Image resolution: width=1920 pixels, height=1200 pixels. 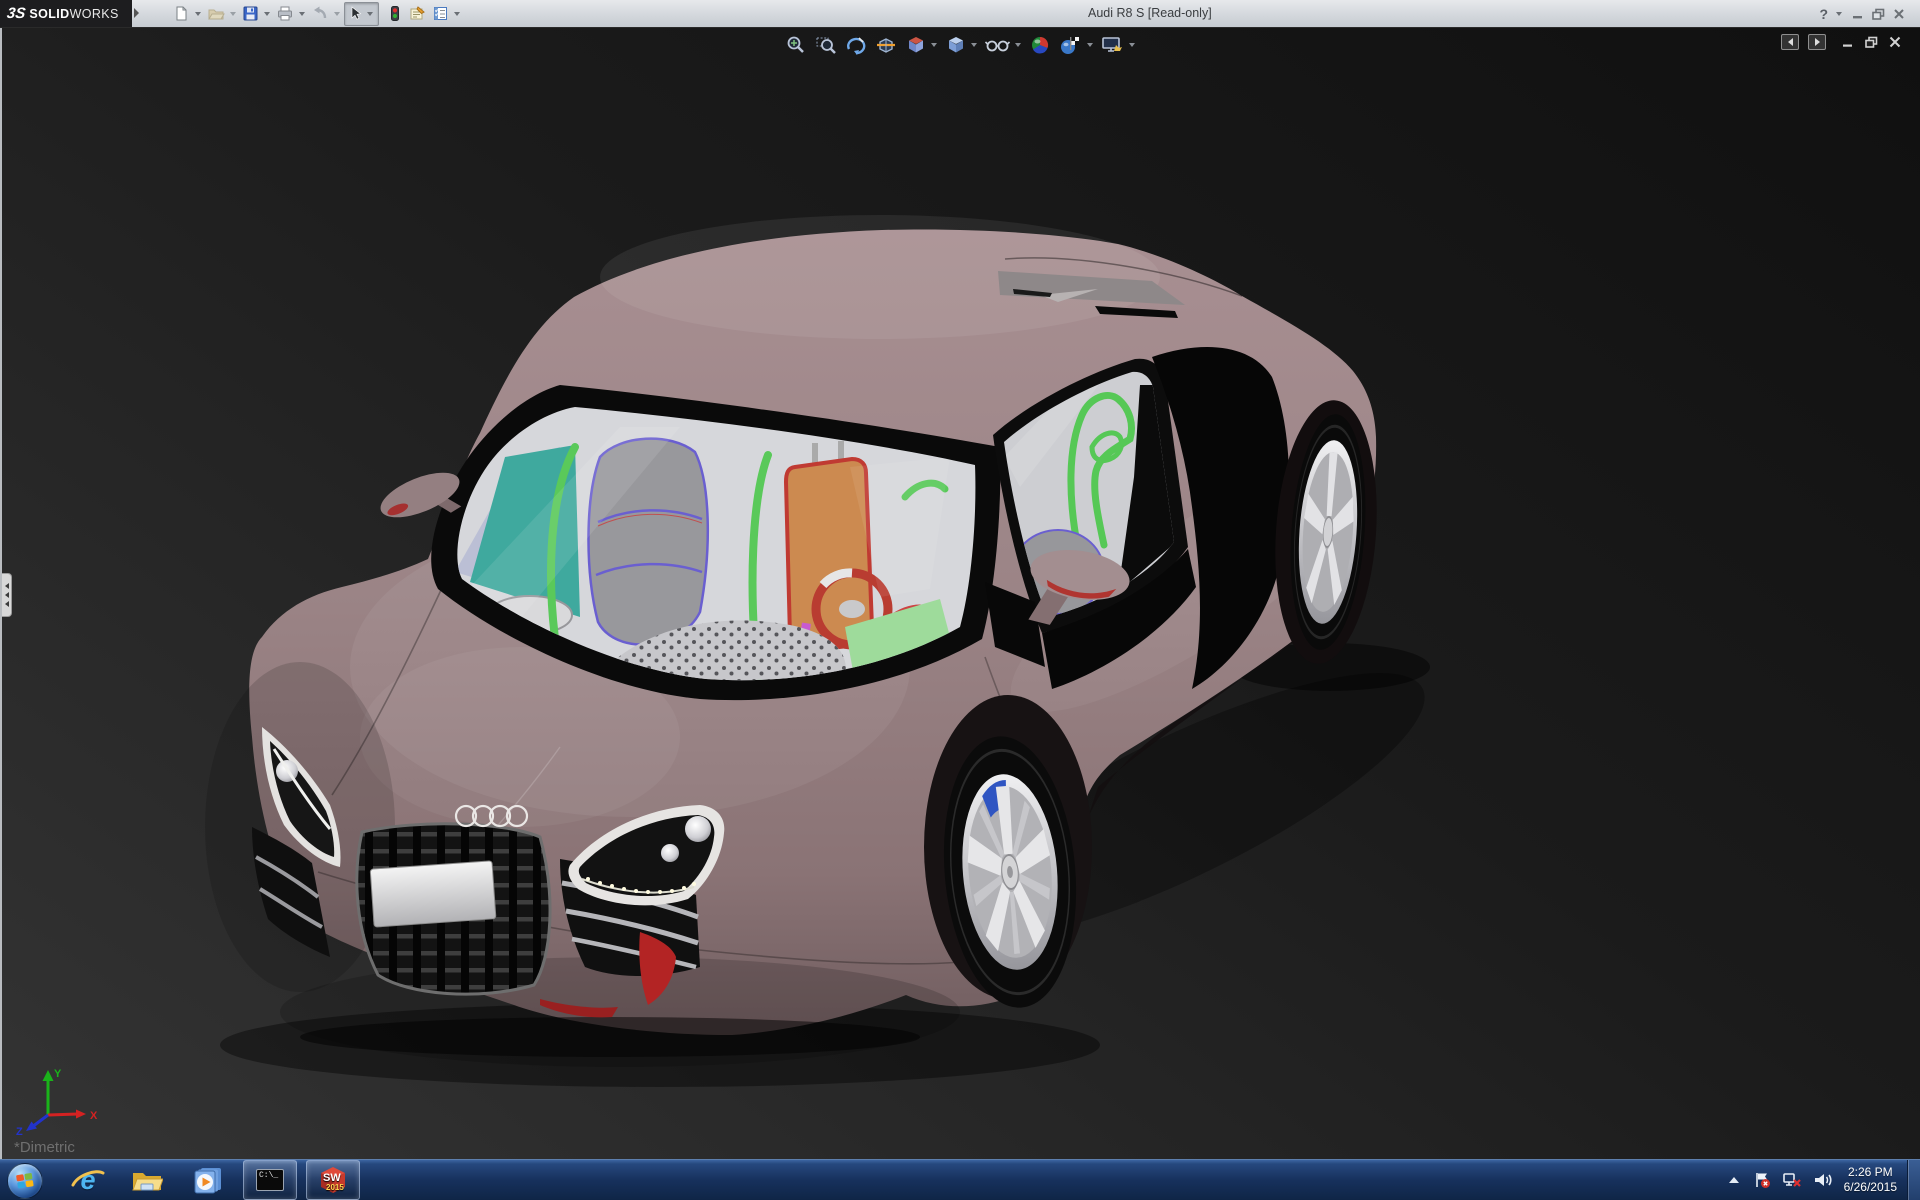 I want to click on help-dropdown-icon, so click(x=1839, y=13).